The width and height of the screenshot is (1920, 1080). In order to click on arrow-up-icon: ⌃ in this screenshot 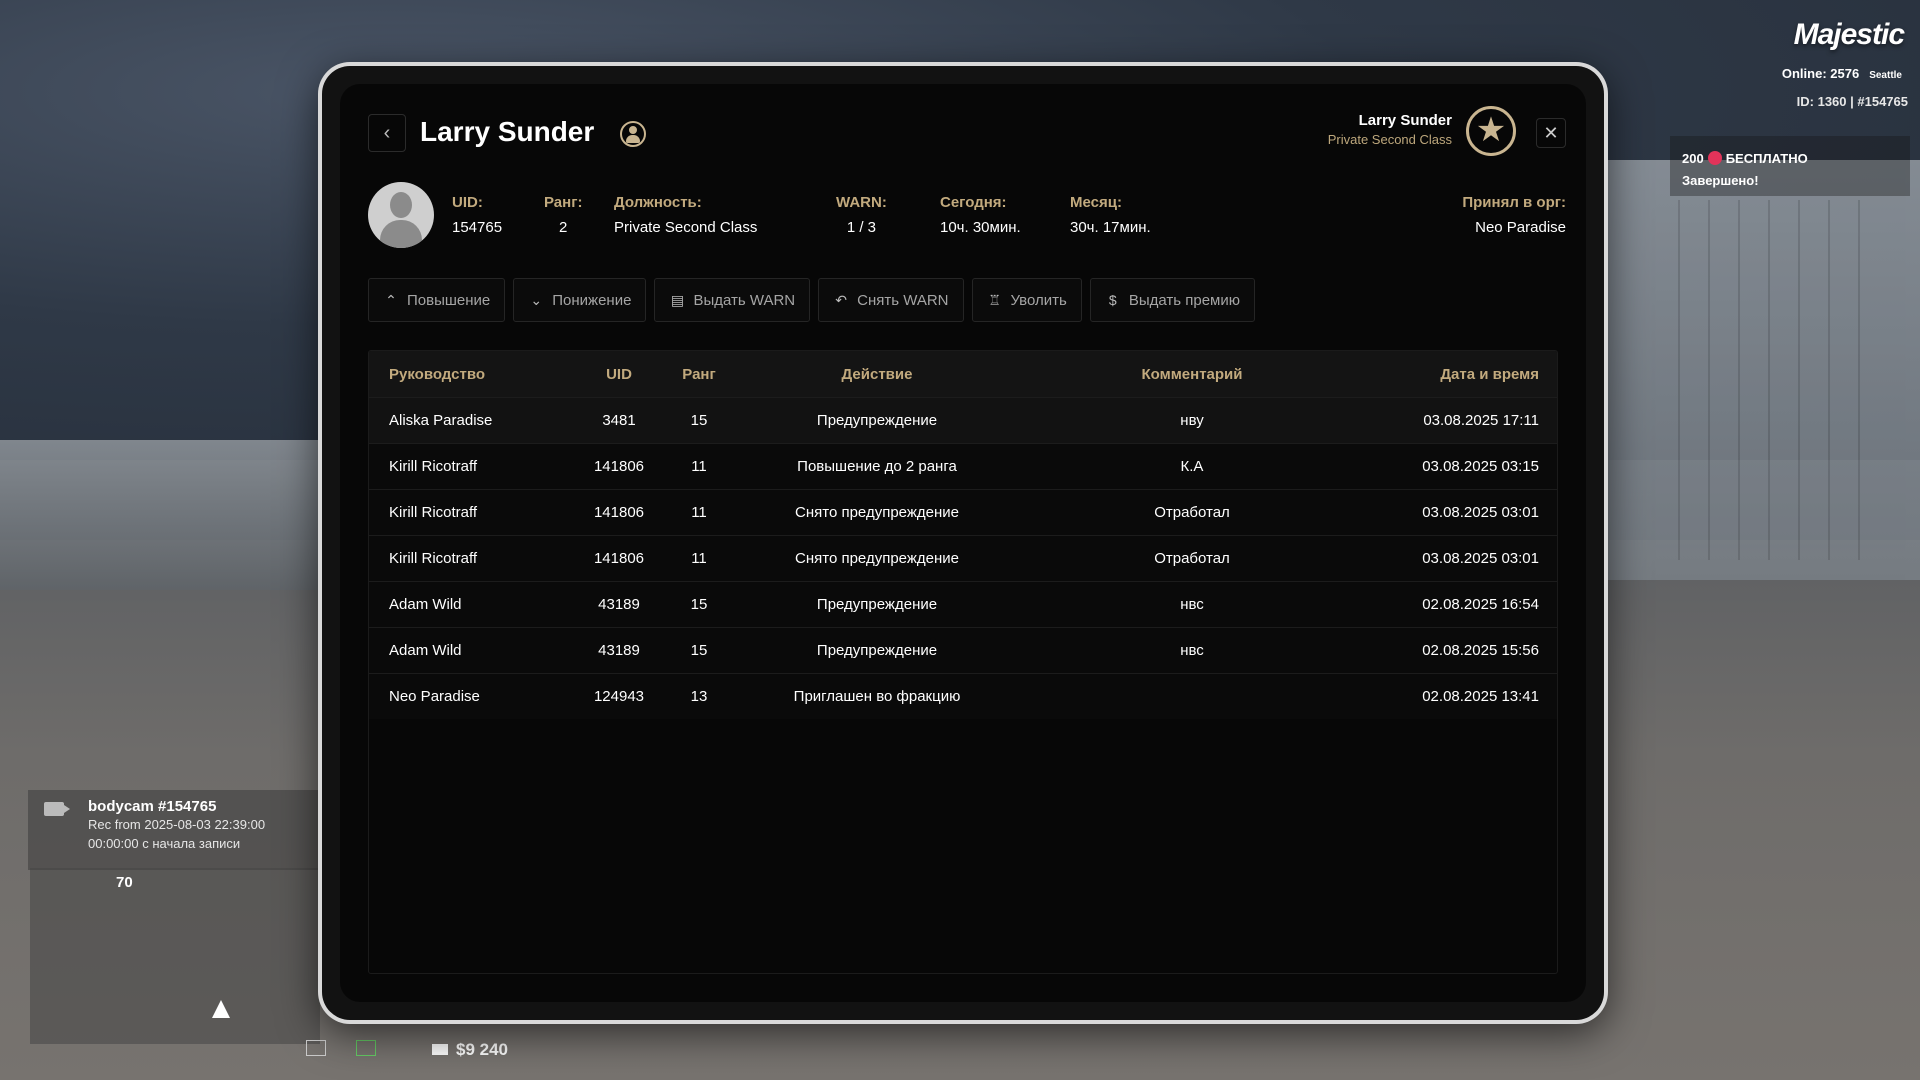, I will do `click(391, 299)`.